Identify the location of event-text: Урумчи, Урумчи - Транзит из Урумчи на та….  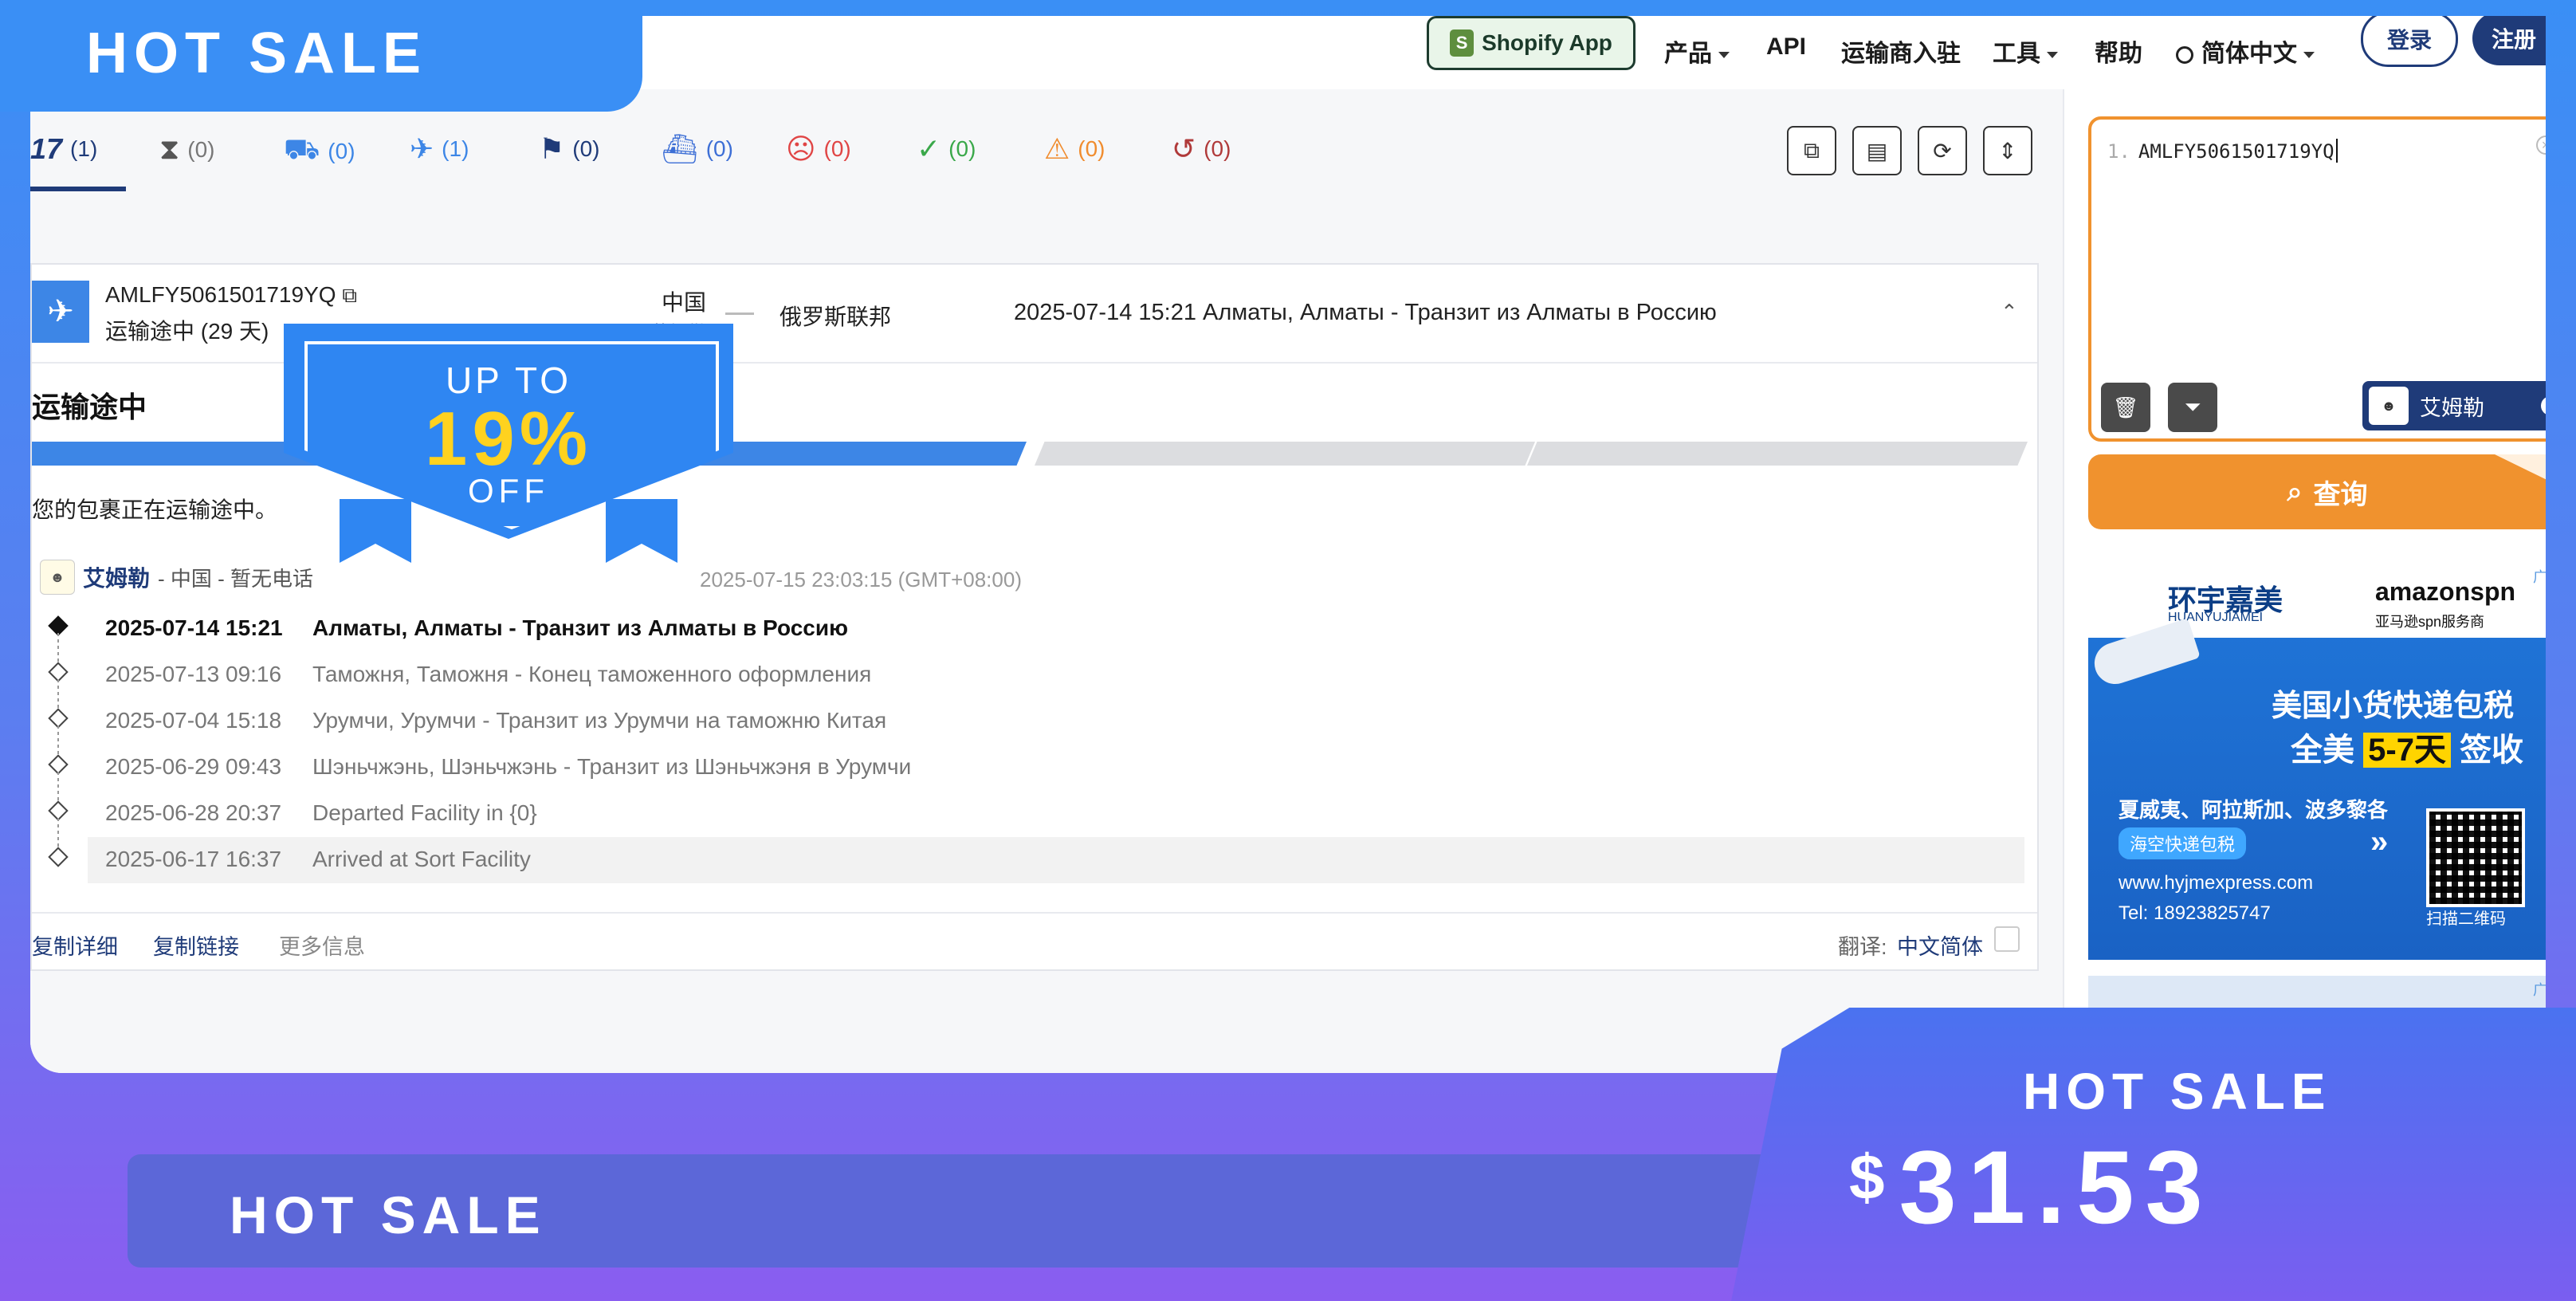
(599, 721).